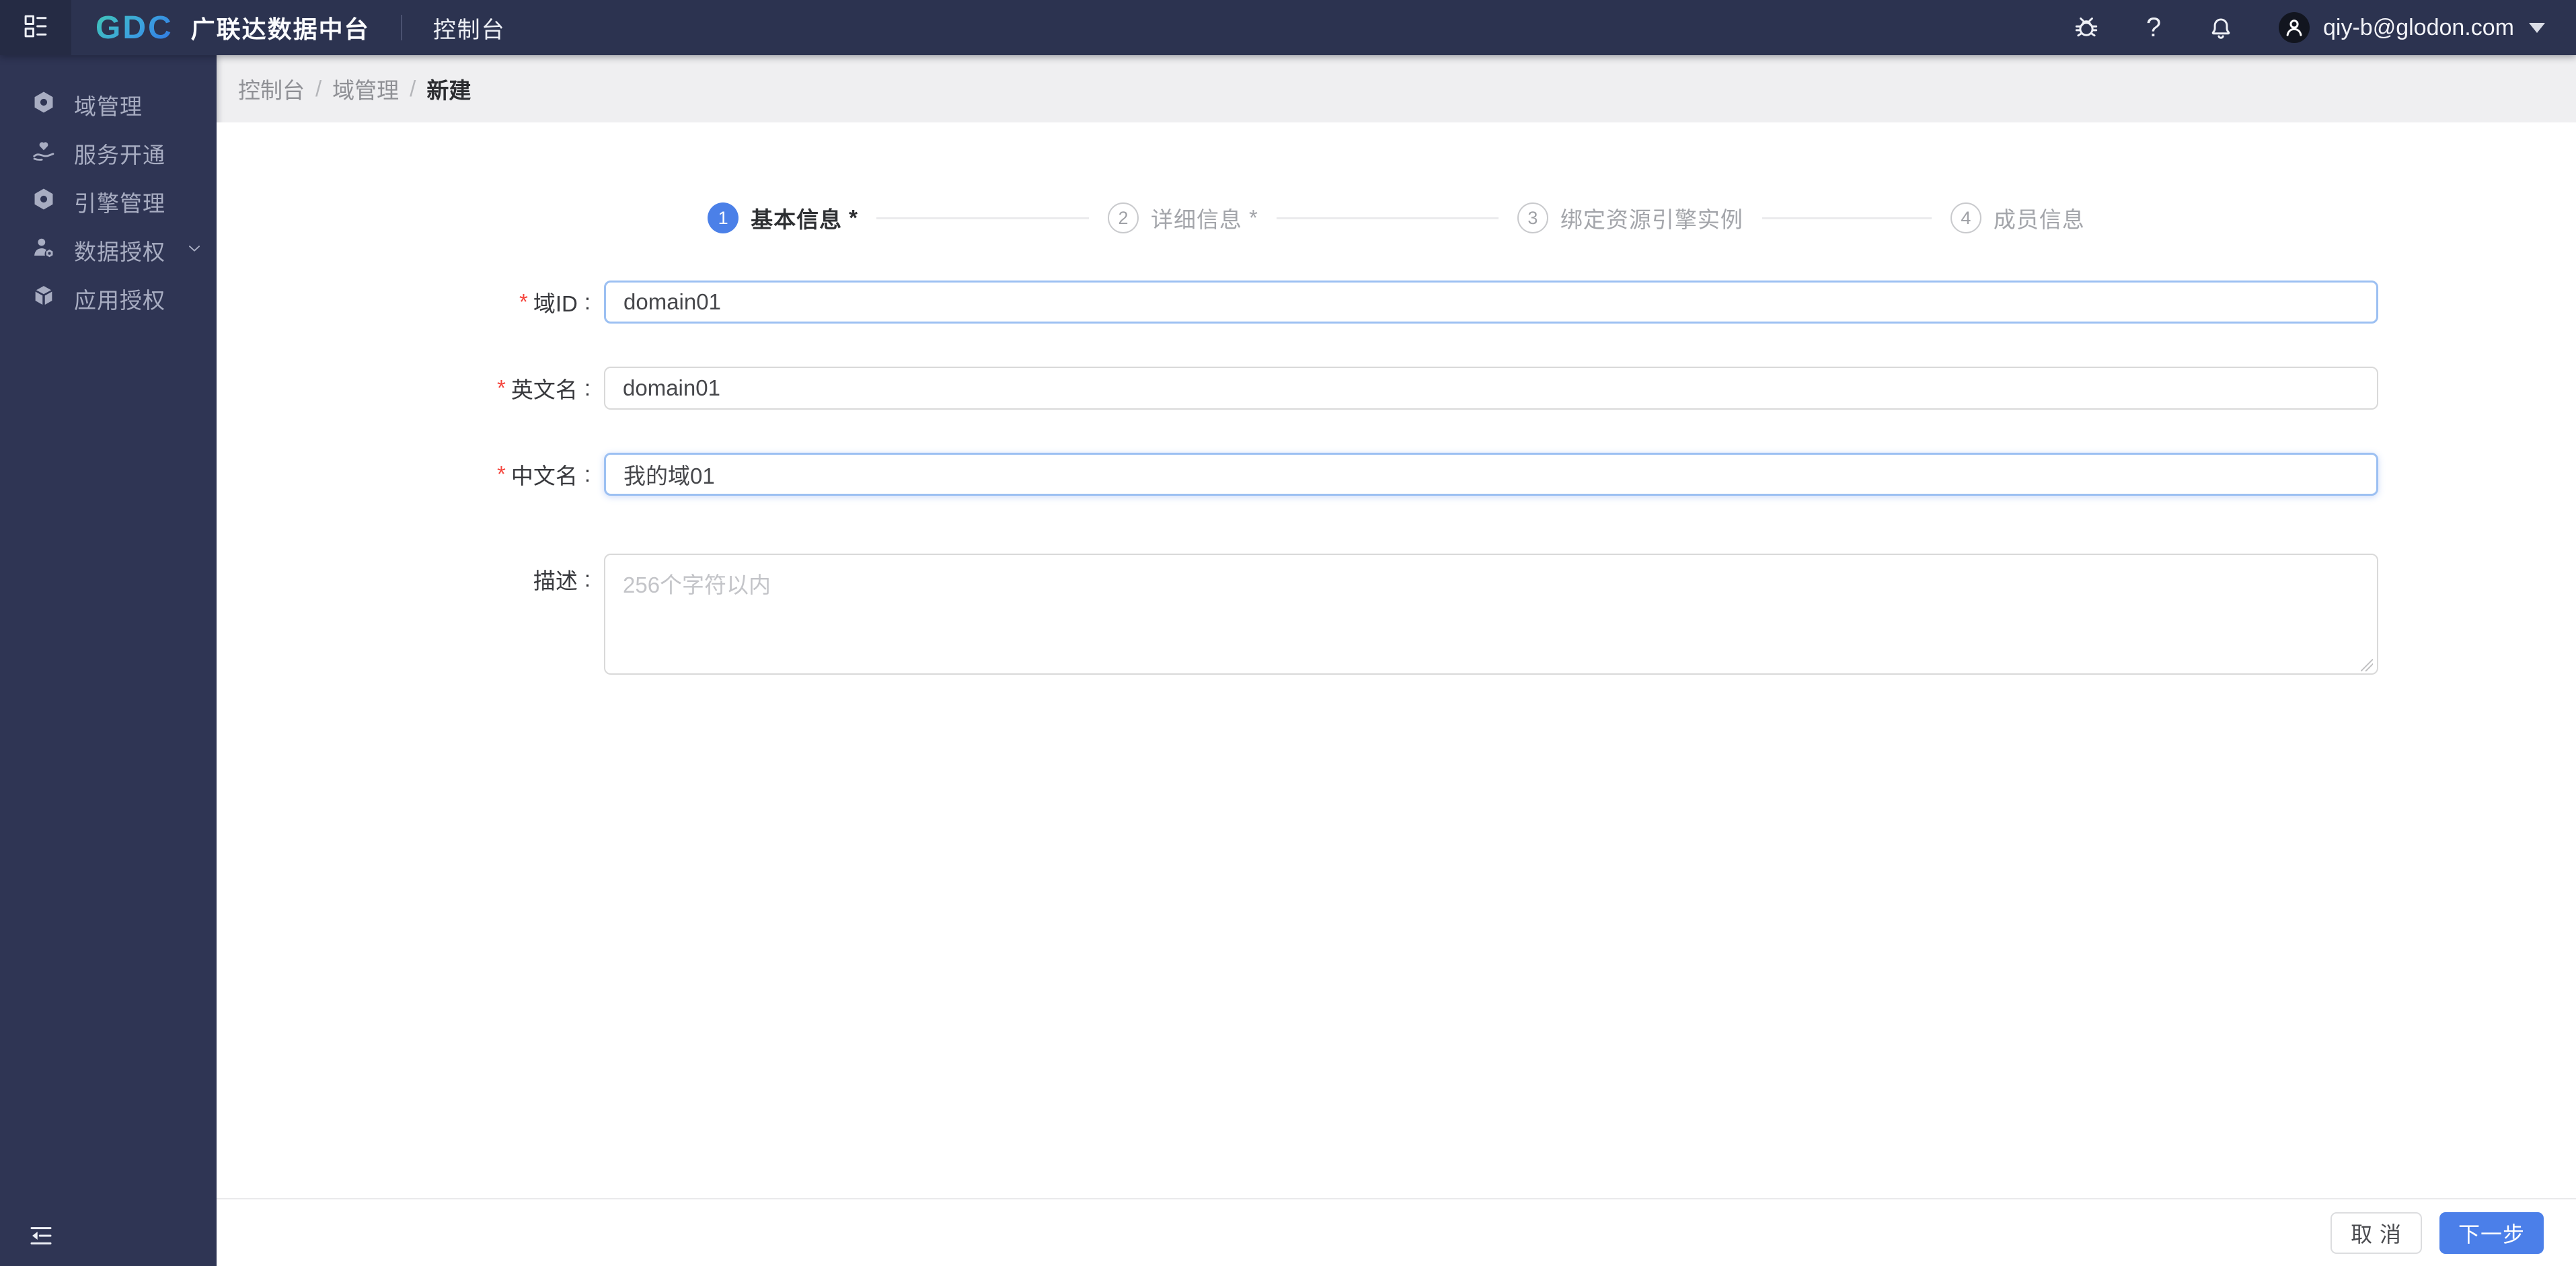  I want to click on breadcrumb-console: 控制台, so click(271, 89).